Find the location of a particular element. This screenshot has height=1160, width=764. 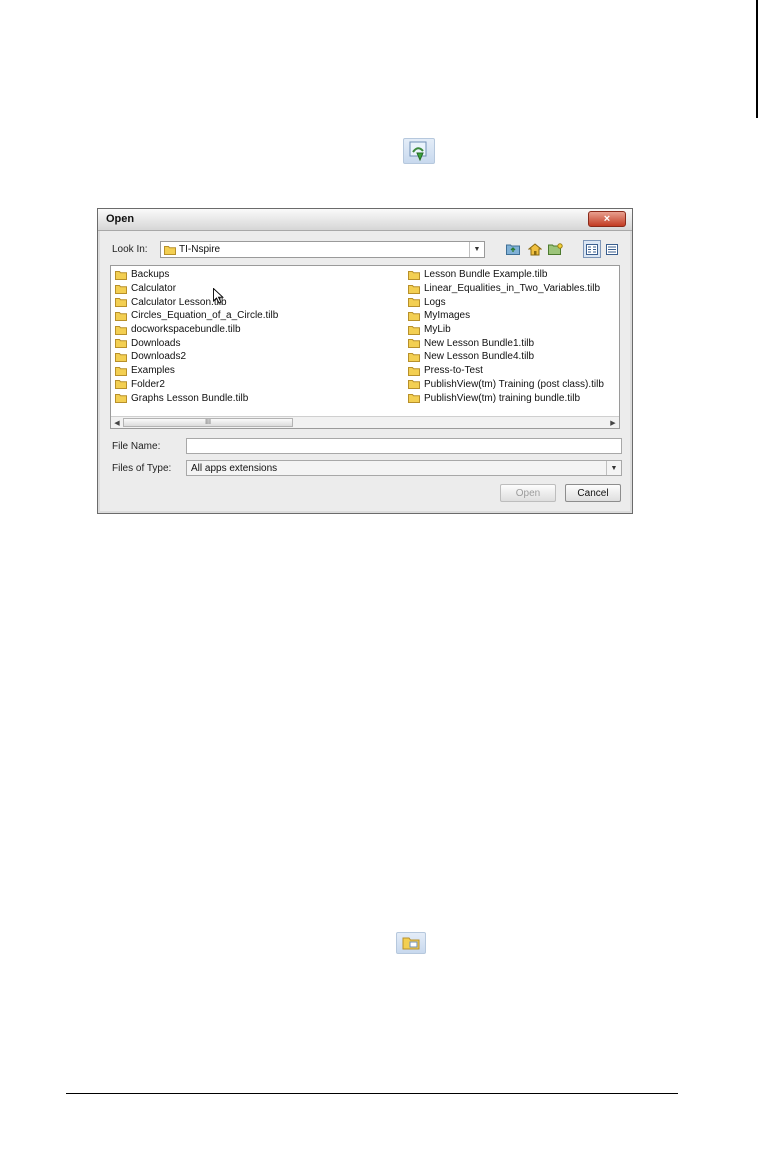

file-list-item: MyImages is located at coordinates (506, 316).